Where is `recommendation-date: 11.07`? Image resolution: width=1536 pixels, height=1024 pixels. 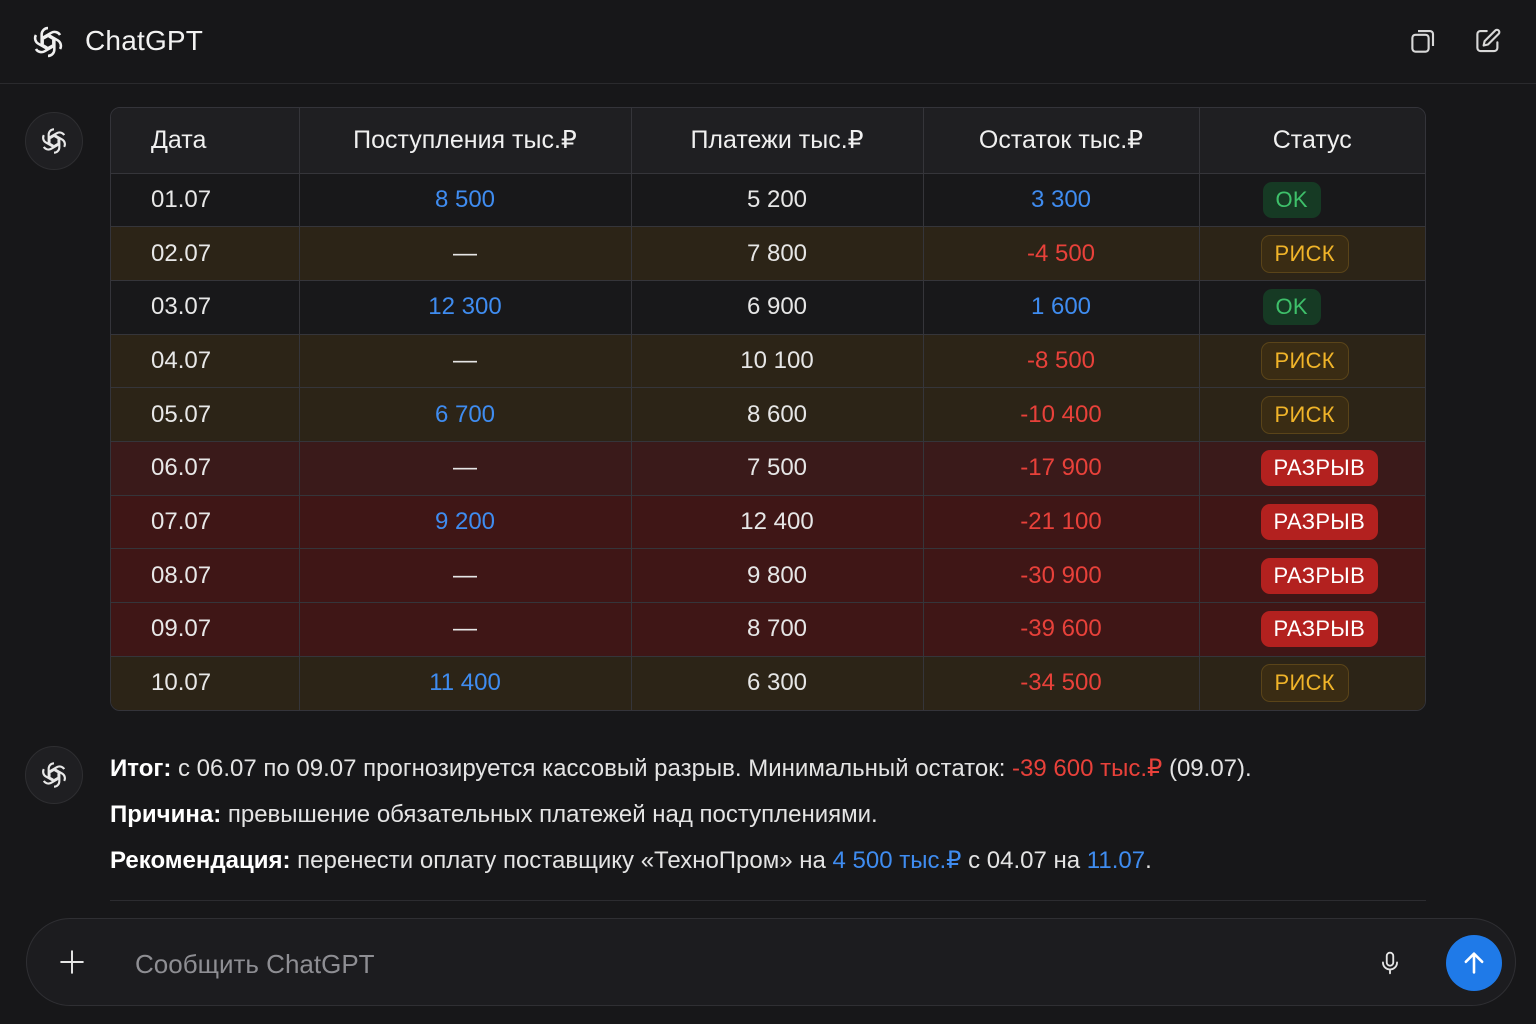
recommendation-date: 11.07 is located at coordinates (1116, 860).